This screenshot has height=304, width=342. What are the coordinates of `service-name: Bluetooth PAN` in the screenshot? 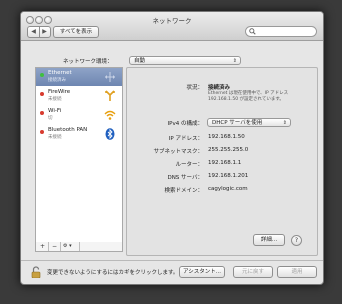 It's located at (68, 130).